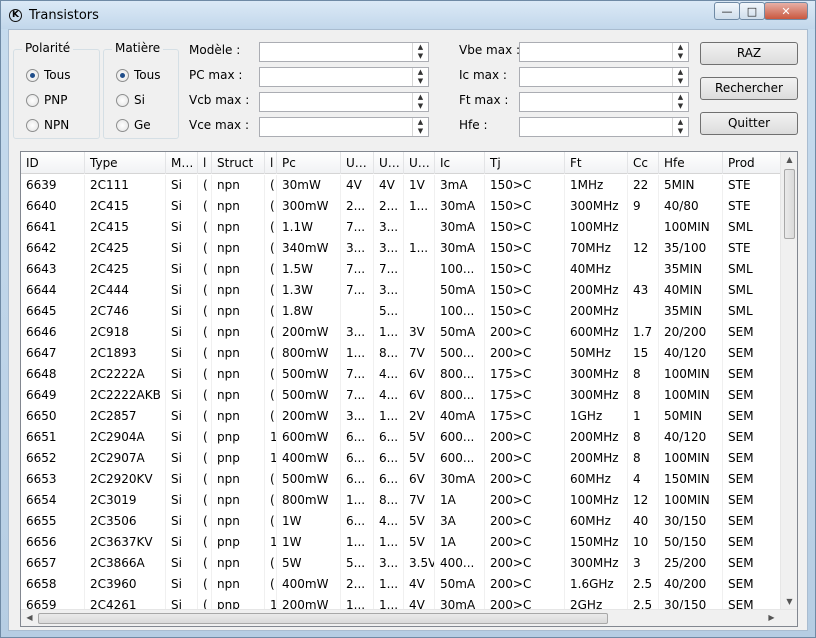 The image size is (816, 638). I want to click on maximize-button: □, so click(752, 11).